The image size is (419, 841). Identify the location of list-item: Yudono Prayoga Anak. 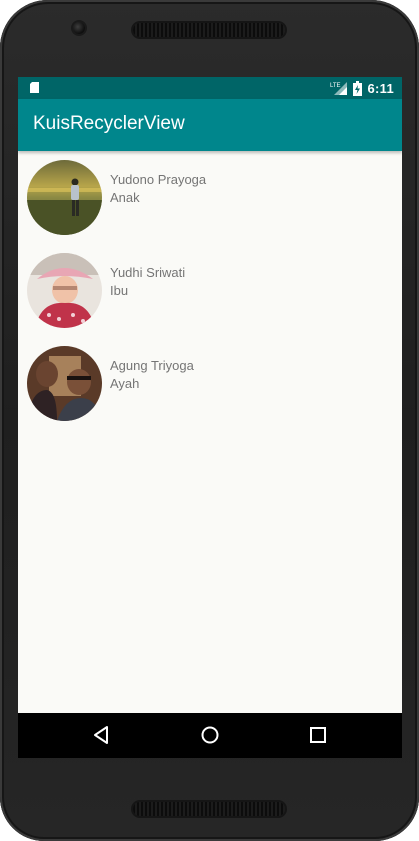
(210, 197).